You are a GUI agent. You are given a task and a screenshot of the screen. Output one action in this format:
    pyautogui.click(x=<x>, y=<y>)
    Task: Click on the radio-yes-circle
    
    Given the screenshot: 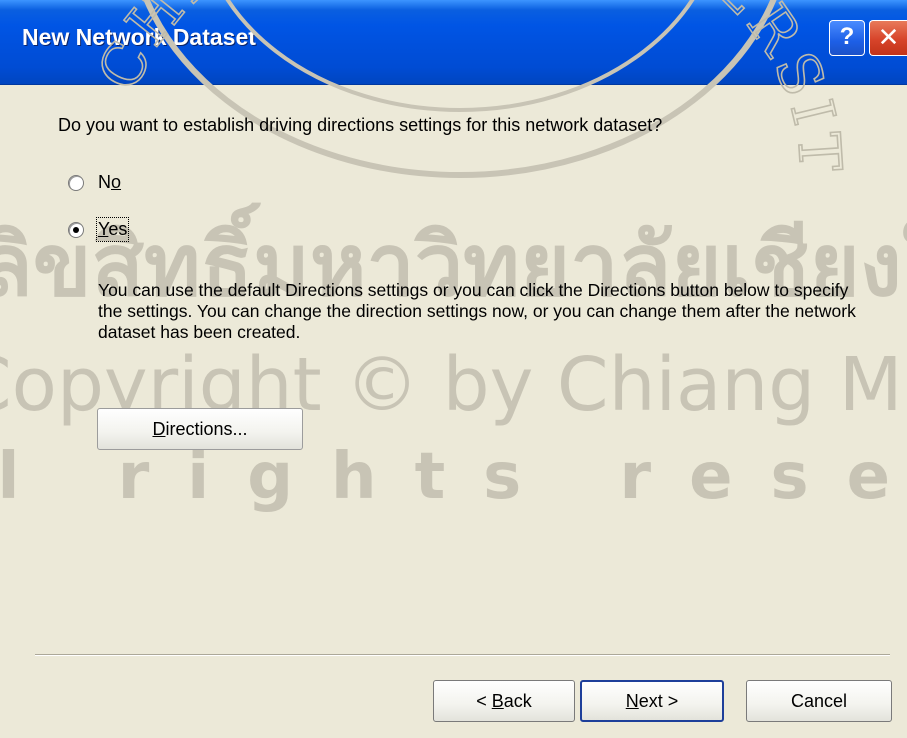 What is the action you would take?
    pyautogui.click(x=76, y=230)
    